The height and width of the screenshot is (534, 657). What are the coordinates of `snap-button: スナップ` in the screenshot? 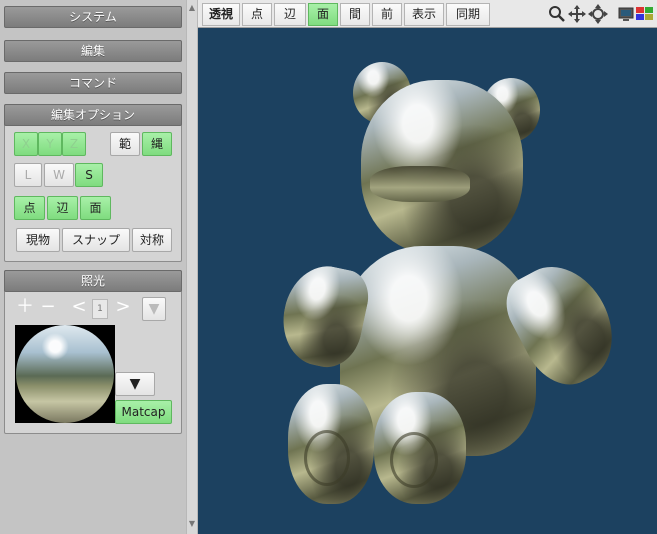 It's located at (96, 240).